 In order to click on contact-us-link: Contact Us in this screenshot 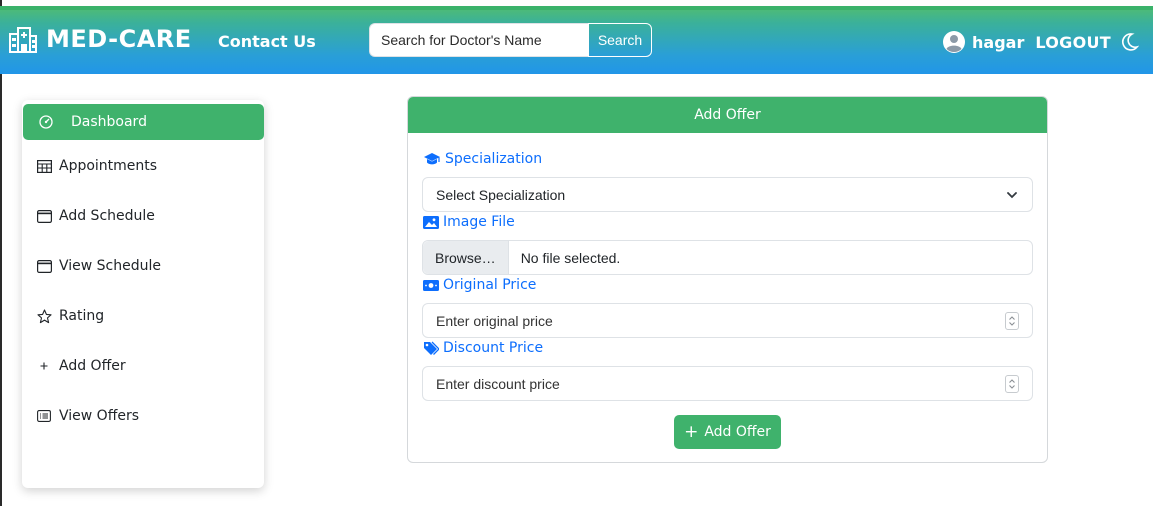, I will do `click(267, 41)`.